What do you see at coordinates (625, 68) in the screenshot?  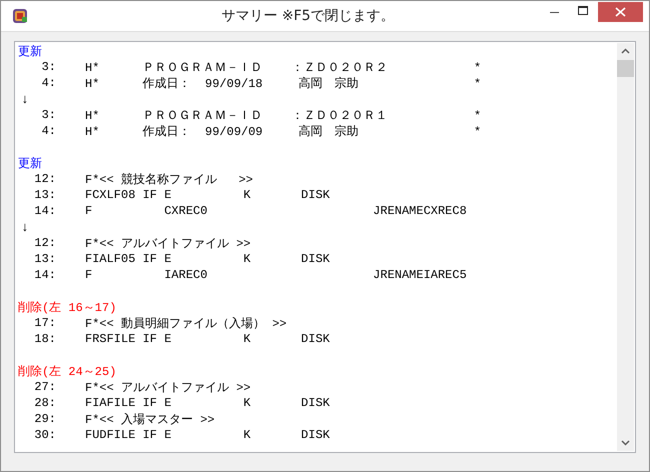 I see `scroll-thumb` at bounding box center [625, 68].